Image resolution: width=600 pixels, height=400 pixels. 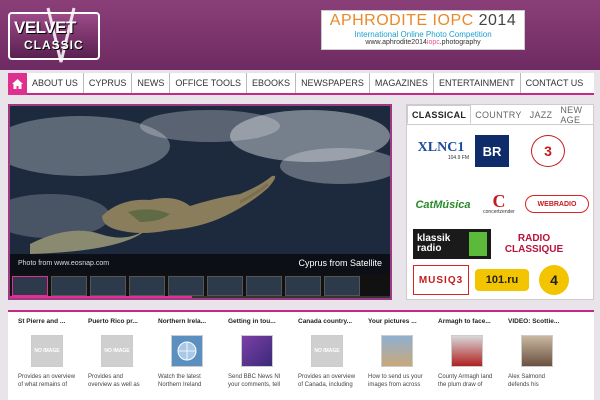 I want to click on station-br-klassik: BR, so click(x=492, y=151).